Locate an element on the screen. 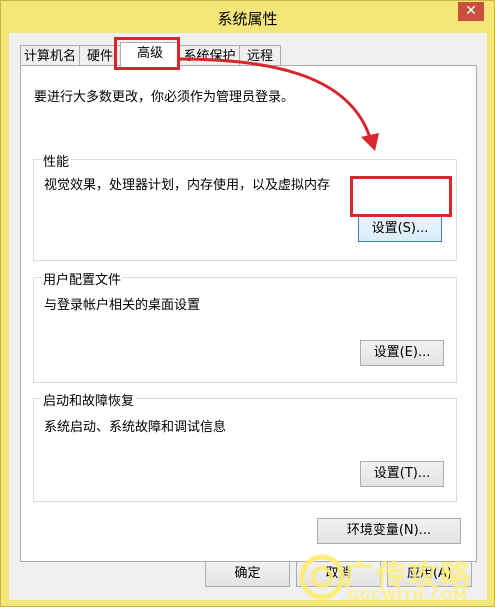  watermark-logo-icon is located at coordinates (322, 577).